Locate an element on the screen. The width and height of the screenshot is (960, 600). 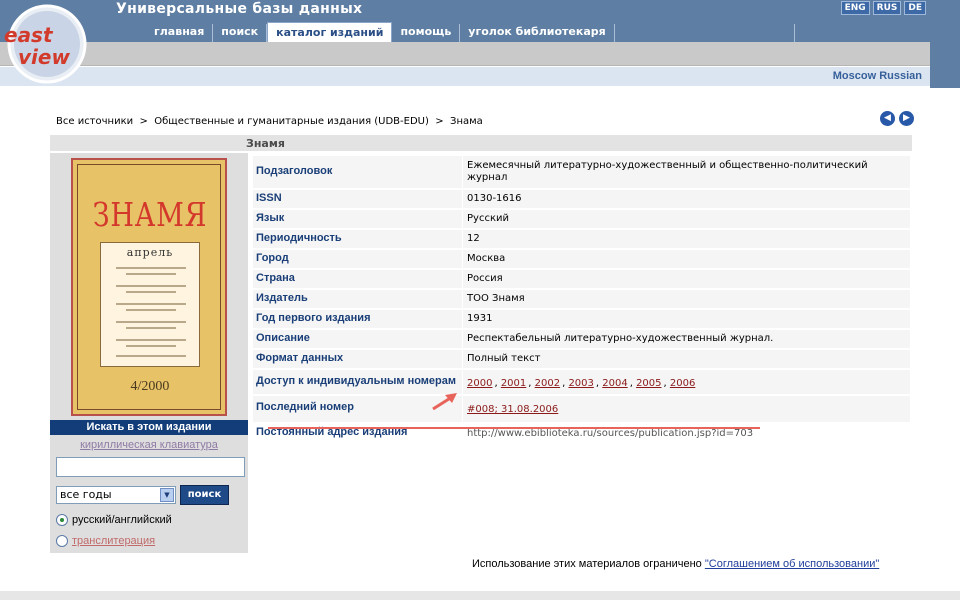
breadcrumb-item-current: Знама is located at coordinates (466, 121).